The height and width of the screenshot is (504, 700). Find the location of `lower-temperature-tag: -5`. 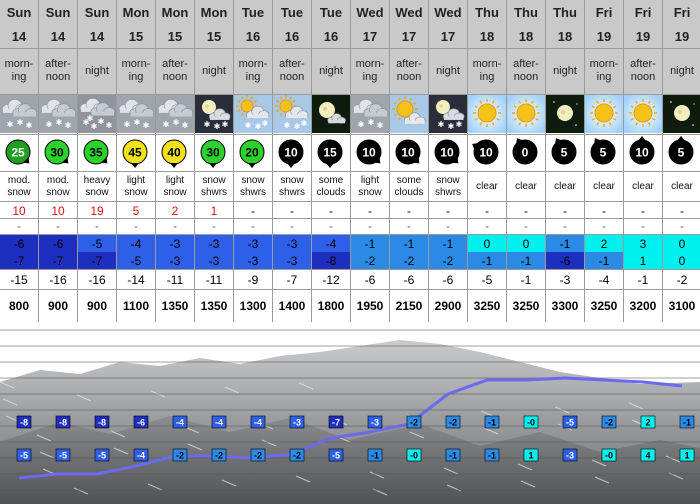

lower-temperature-tag: -5 is located at coordinates (63, 455).